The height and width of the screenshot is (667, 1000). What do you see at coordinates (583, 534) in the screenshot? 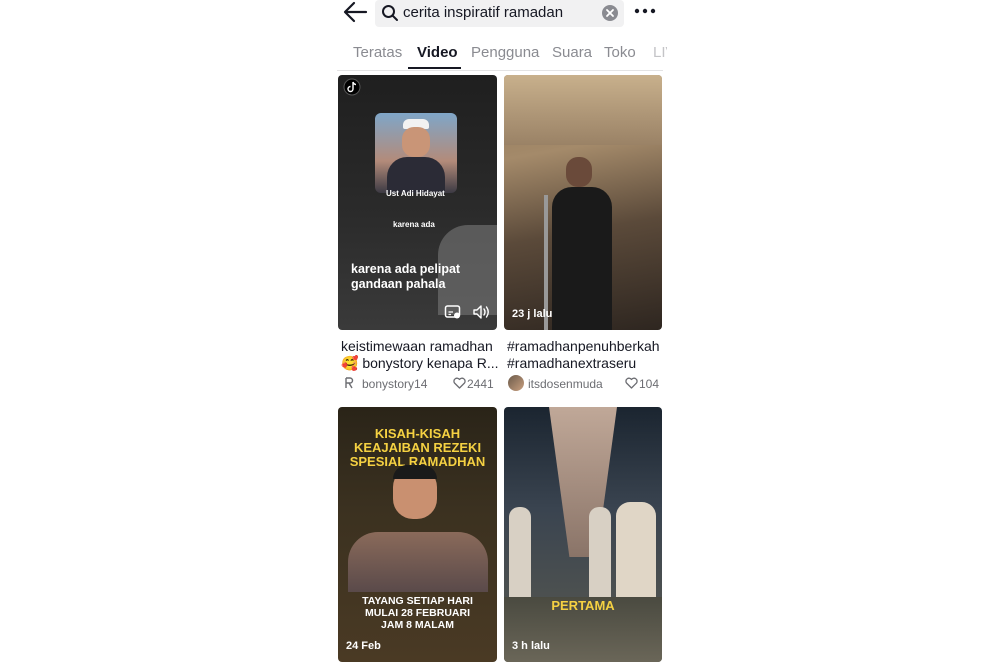
I see `video-thumbnail: PERTAMA 3 h lalu` at bounding box center [583, 534].